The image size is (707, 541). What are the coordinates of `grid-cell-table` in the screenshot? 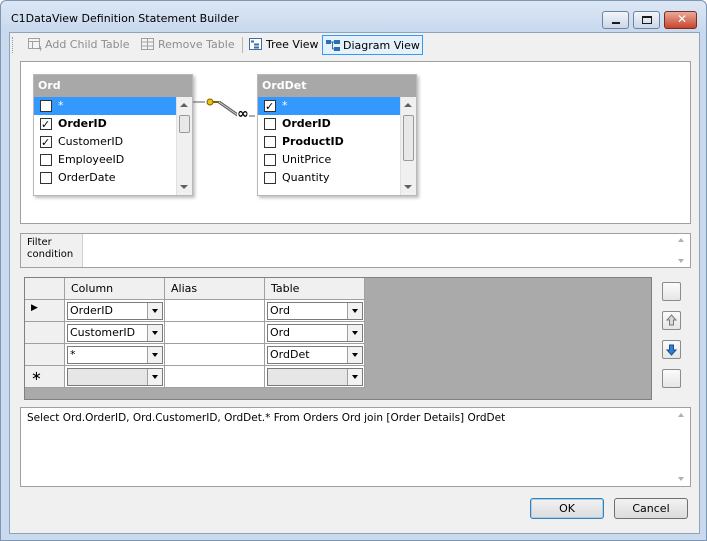 It's located at (315, 377).